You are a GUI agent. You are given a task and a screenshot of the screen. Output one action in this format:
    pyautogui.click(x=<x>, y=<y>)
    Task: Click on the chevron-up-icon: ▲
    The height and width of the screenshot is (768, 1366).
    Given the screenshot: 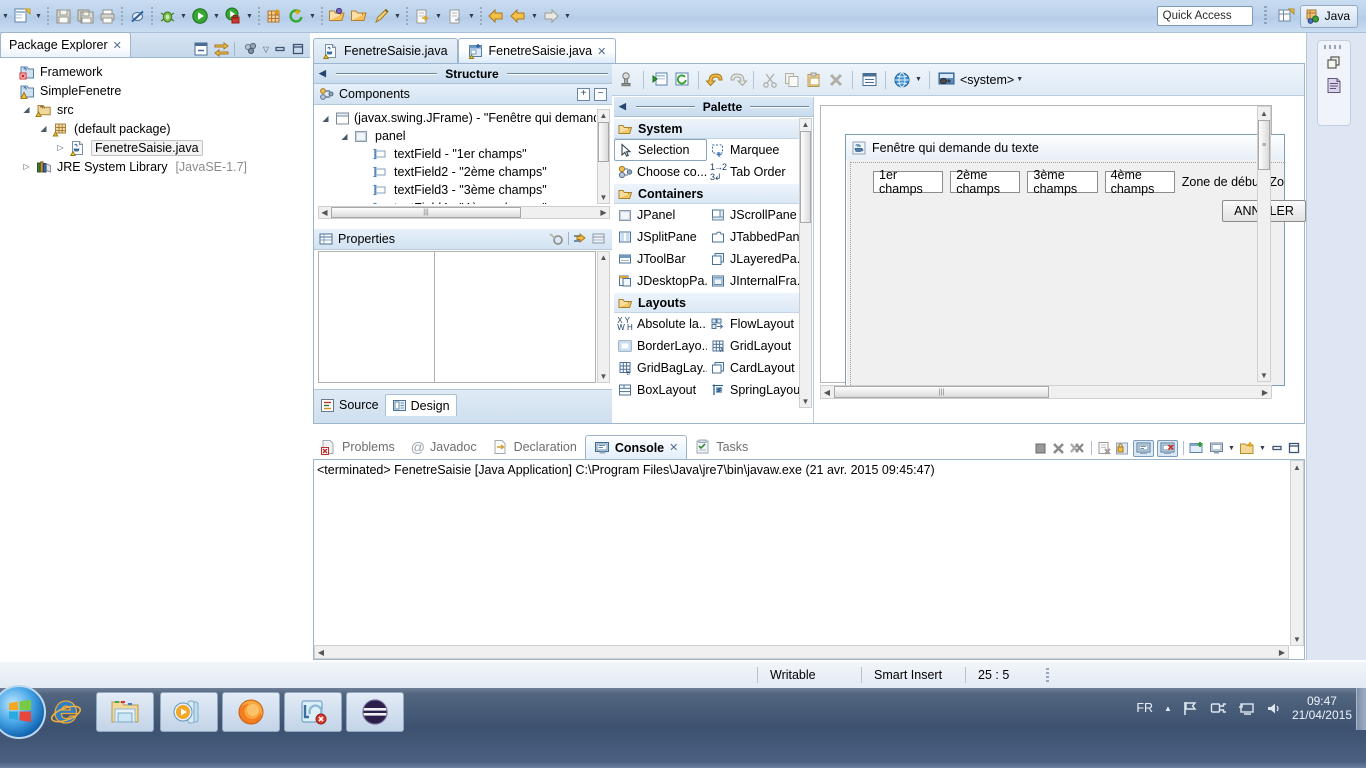 What is the action you would take?
    pyautogui.click(x=1168, y=708)
    